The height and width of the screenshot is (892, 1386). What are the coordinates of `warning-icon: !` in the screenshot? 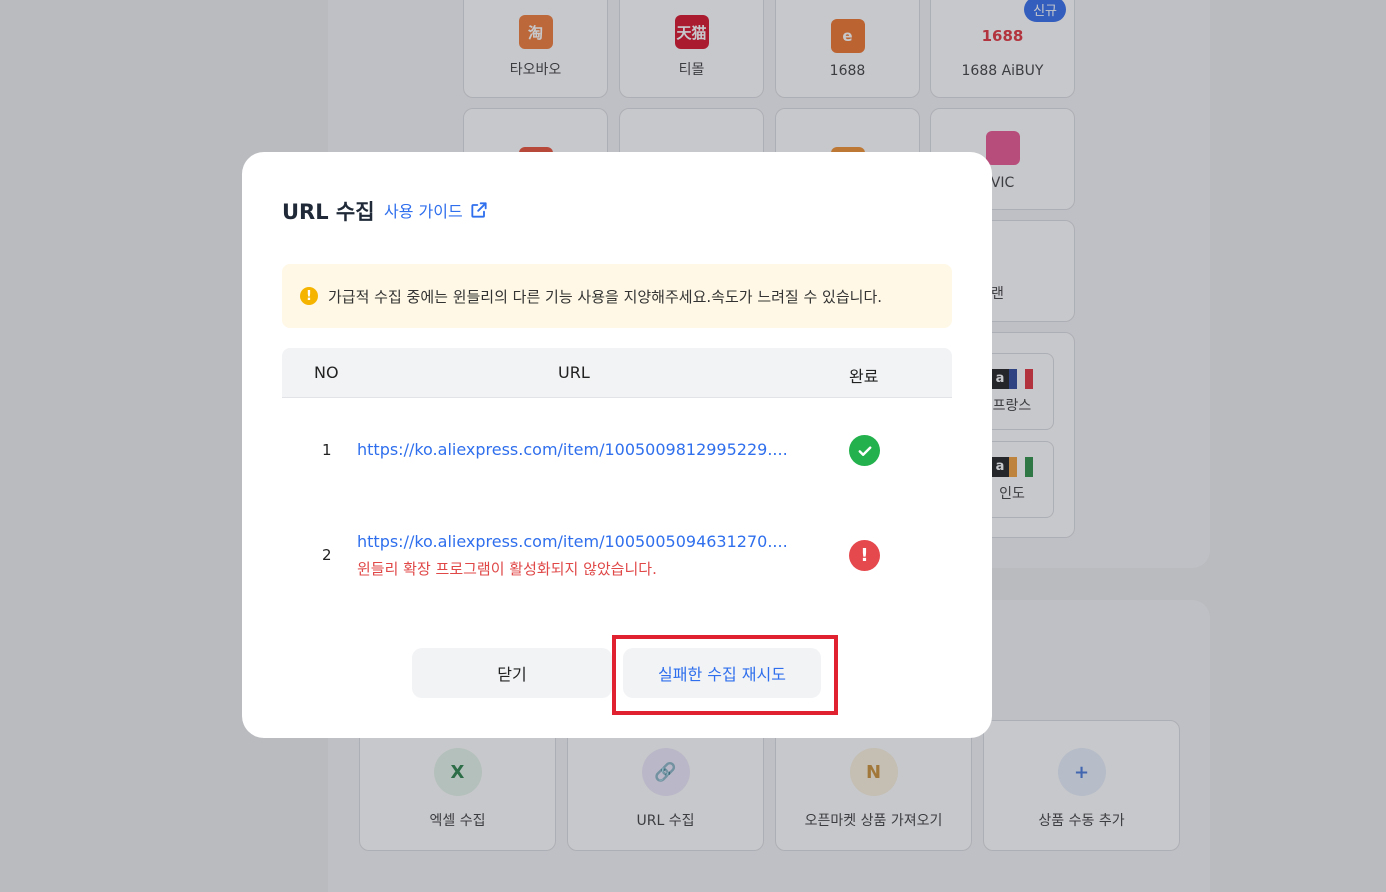 It's located at (309, 296).